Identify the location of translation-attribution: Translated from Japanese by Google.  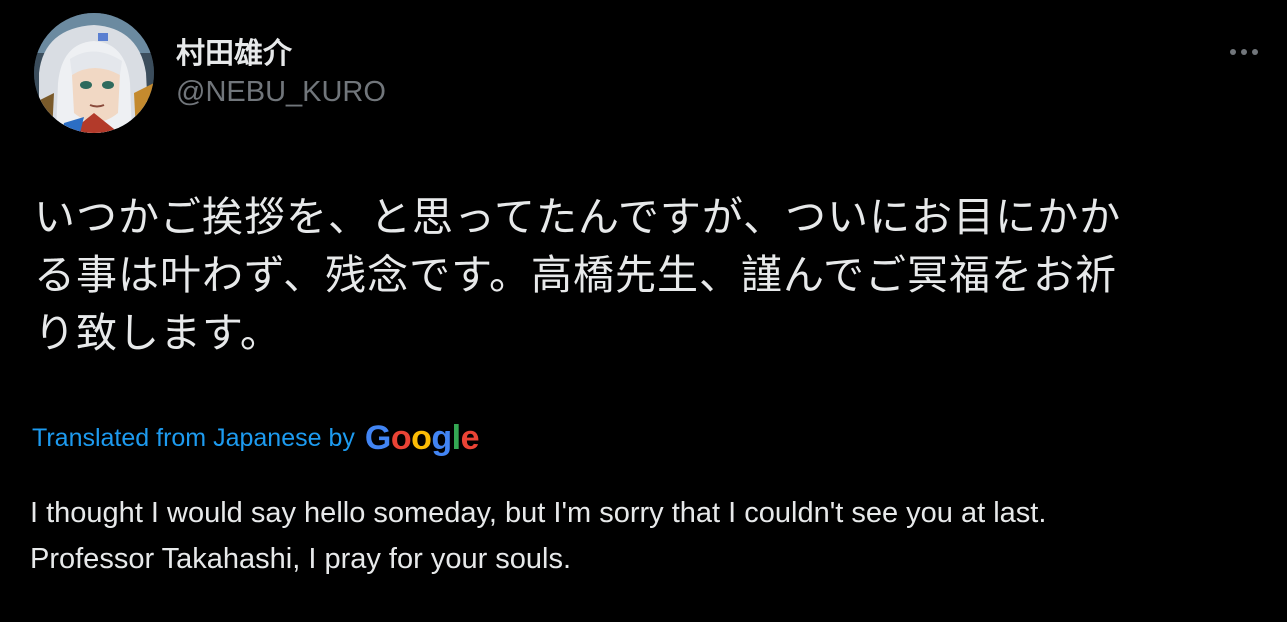
(256, 438).